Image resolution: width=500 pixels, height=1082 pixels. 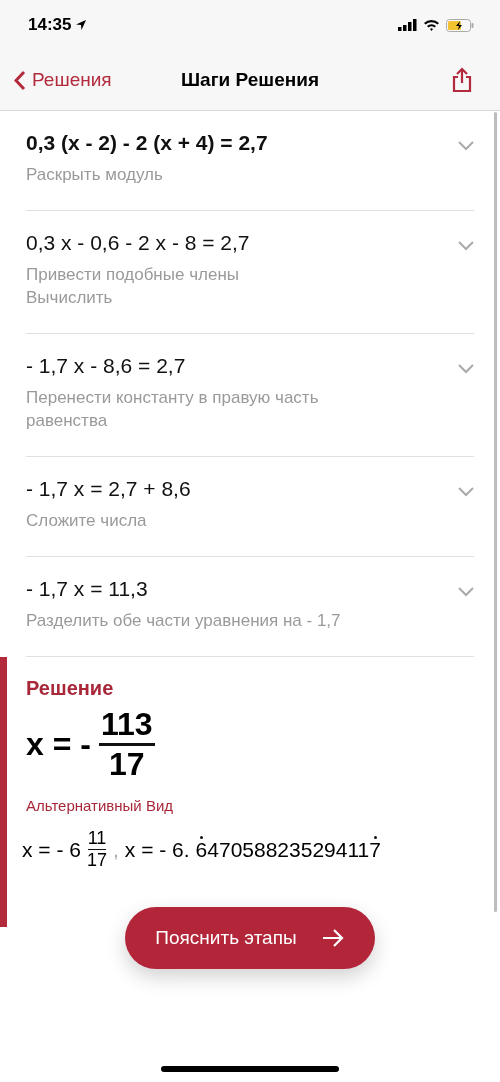 I want to click on clock-time: 14:35, so click(x=50, y=25).